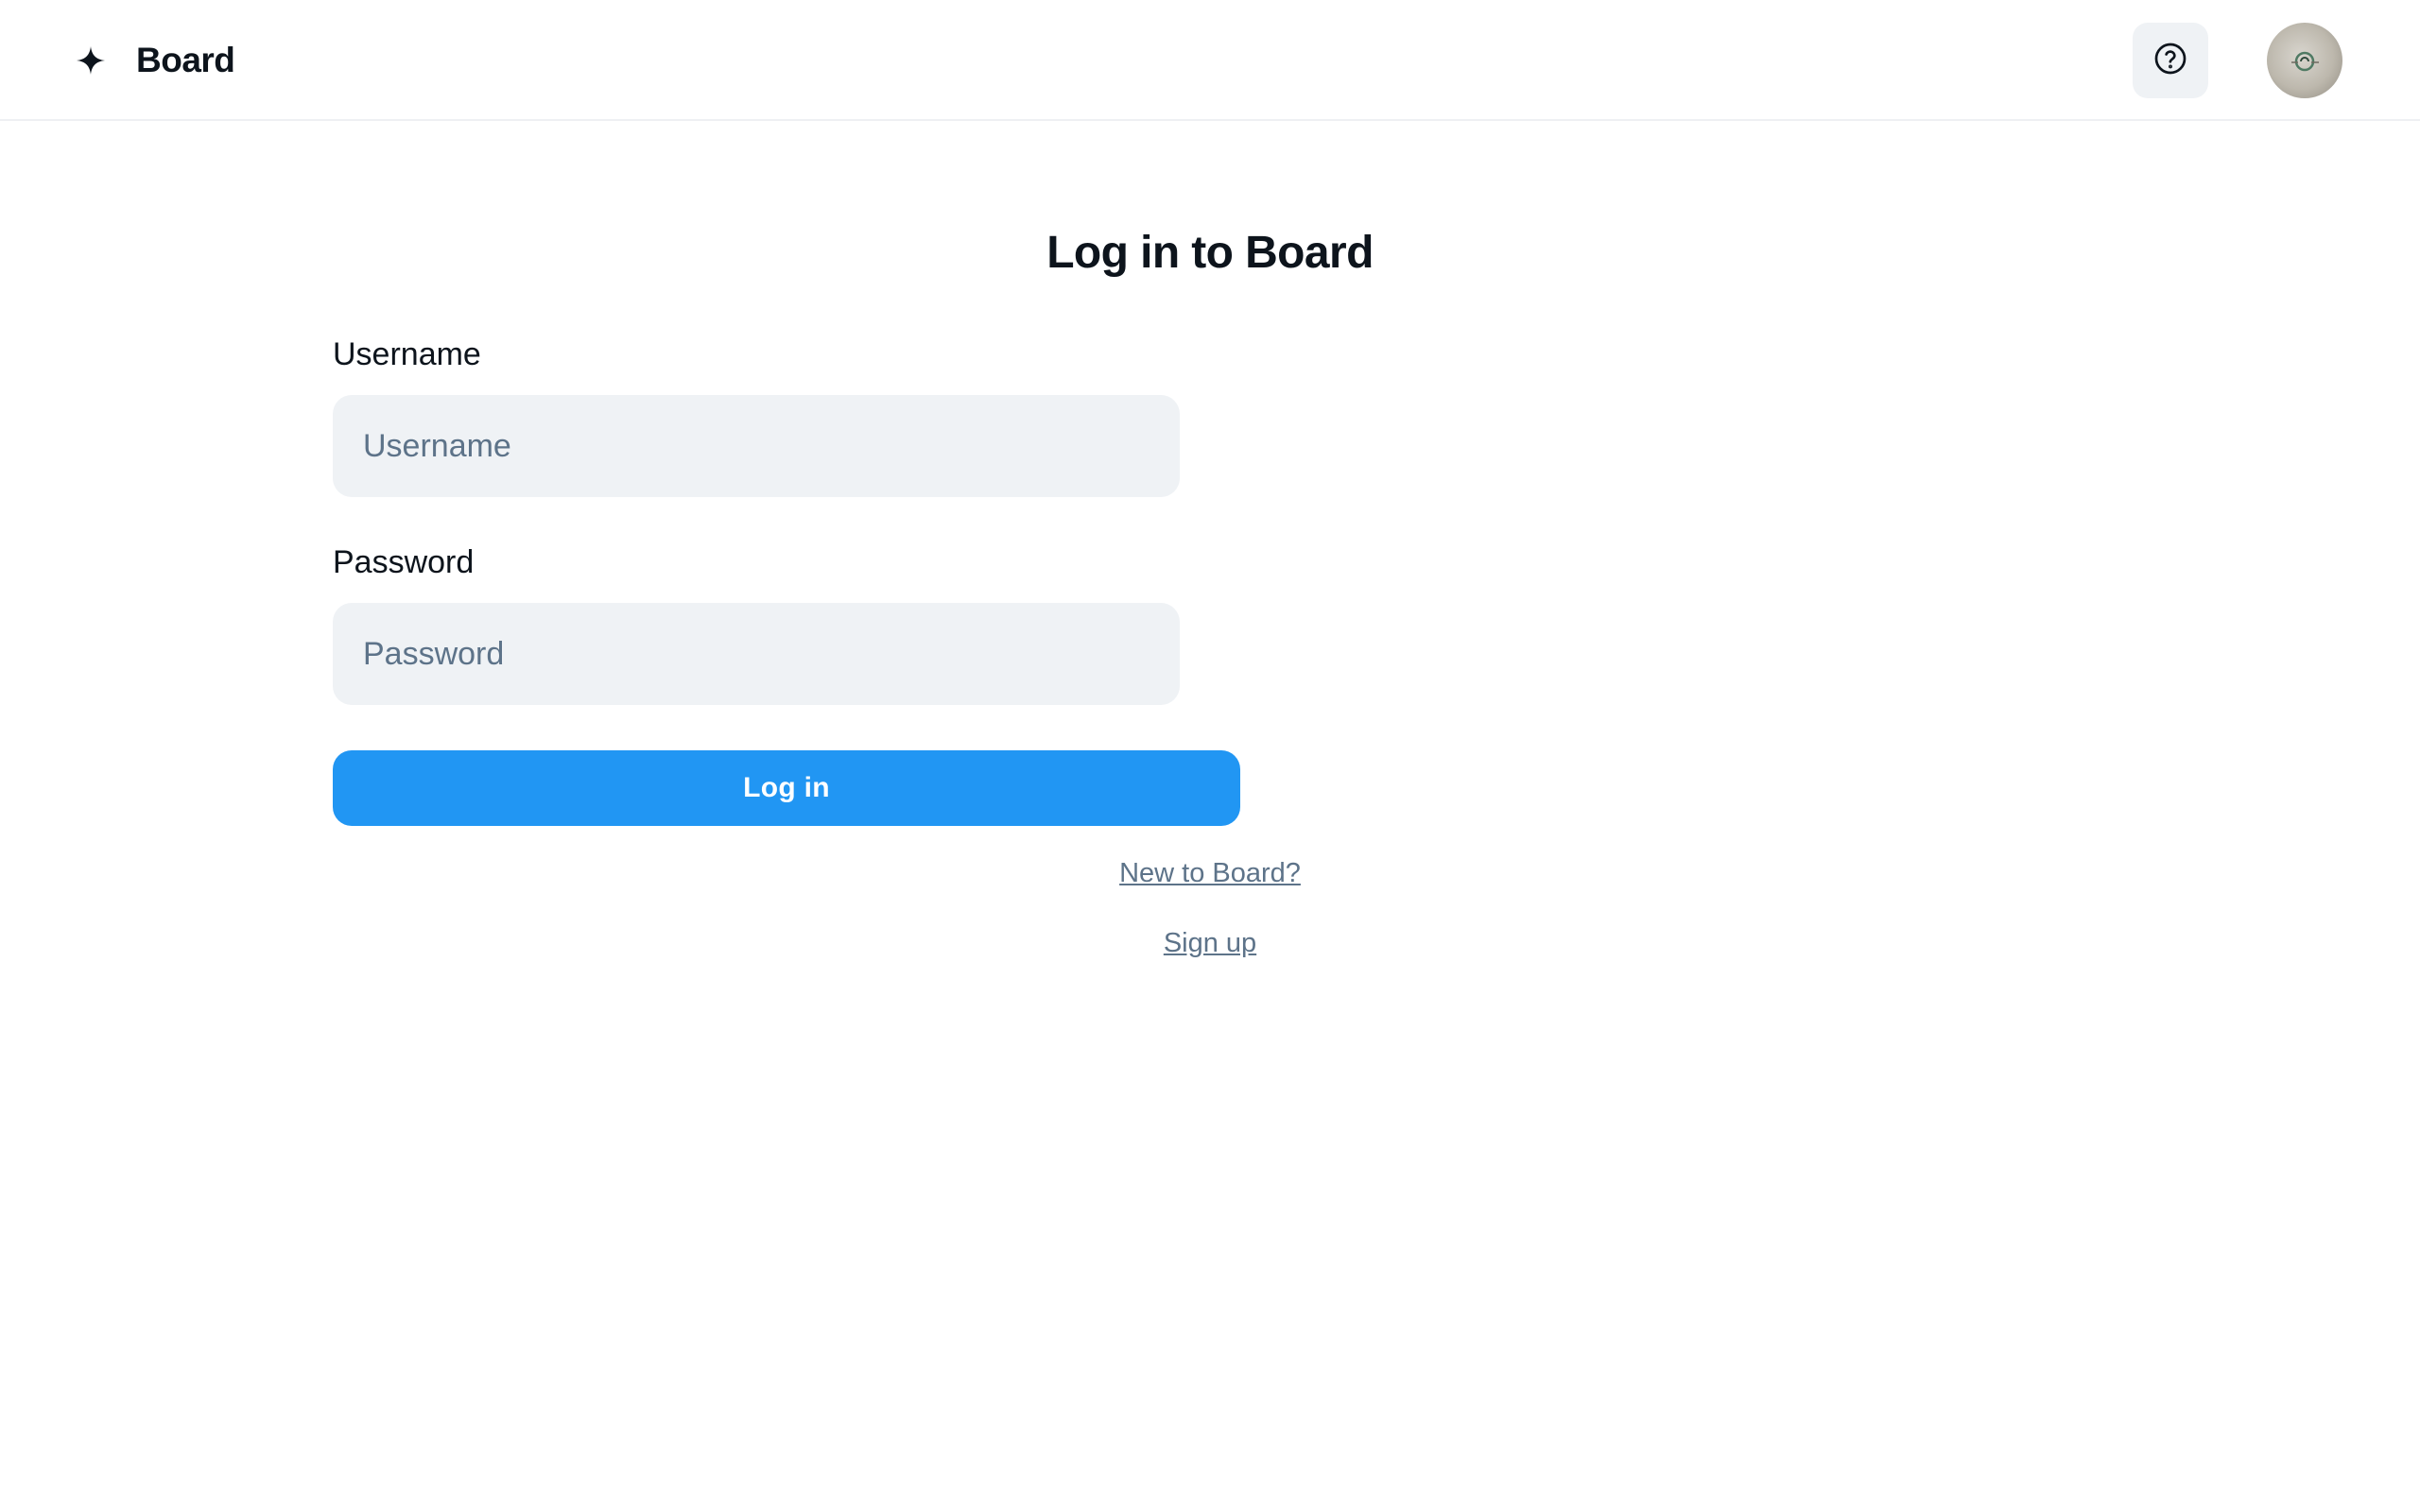 The image size is (2420, 1512). I want to click on help-button, so click(2170, 60).